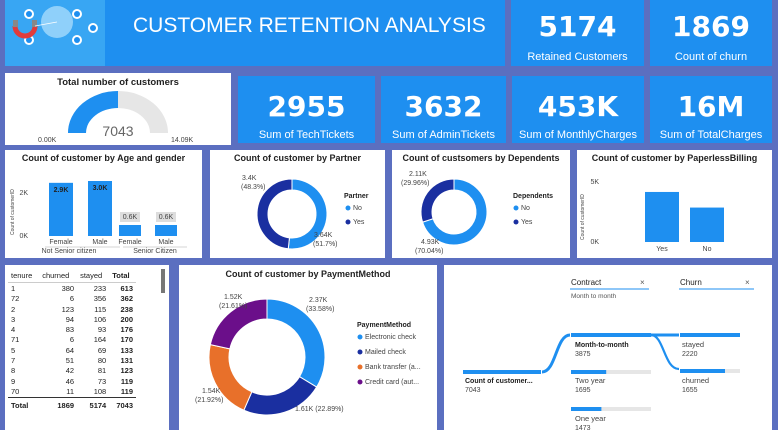 The image size is (778, 430). What do you see at coordinates (356, 196) in the screenshot?
I see `legend-title: Partner` at bounding box center [356, 196].